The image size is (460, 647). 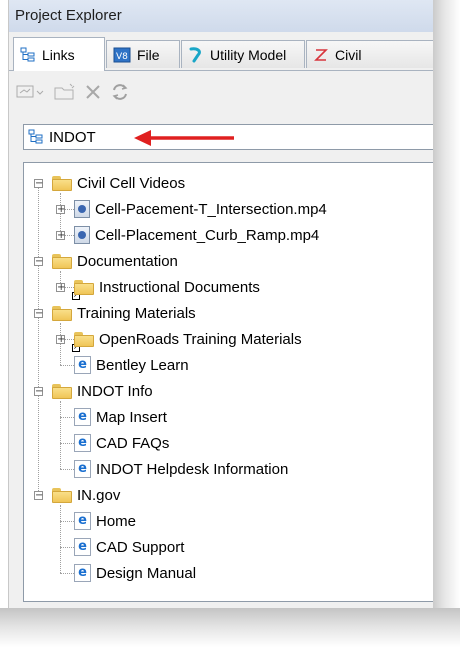 What do you see at coordinates (72, 137) in the screenshot?
I see `link-set-label: INDOT` at bounding box center [72, 137].